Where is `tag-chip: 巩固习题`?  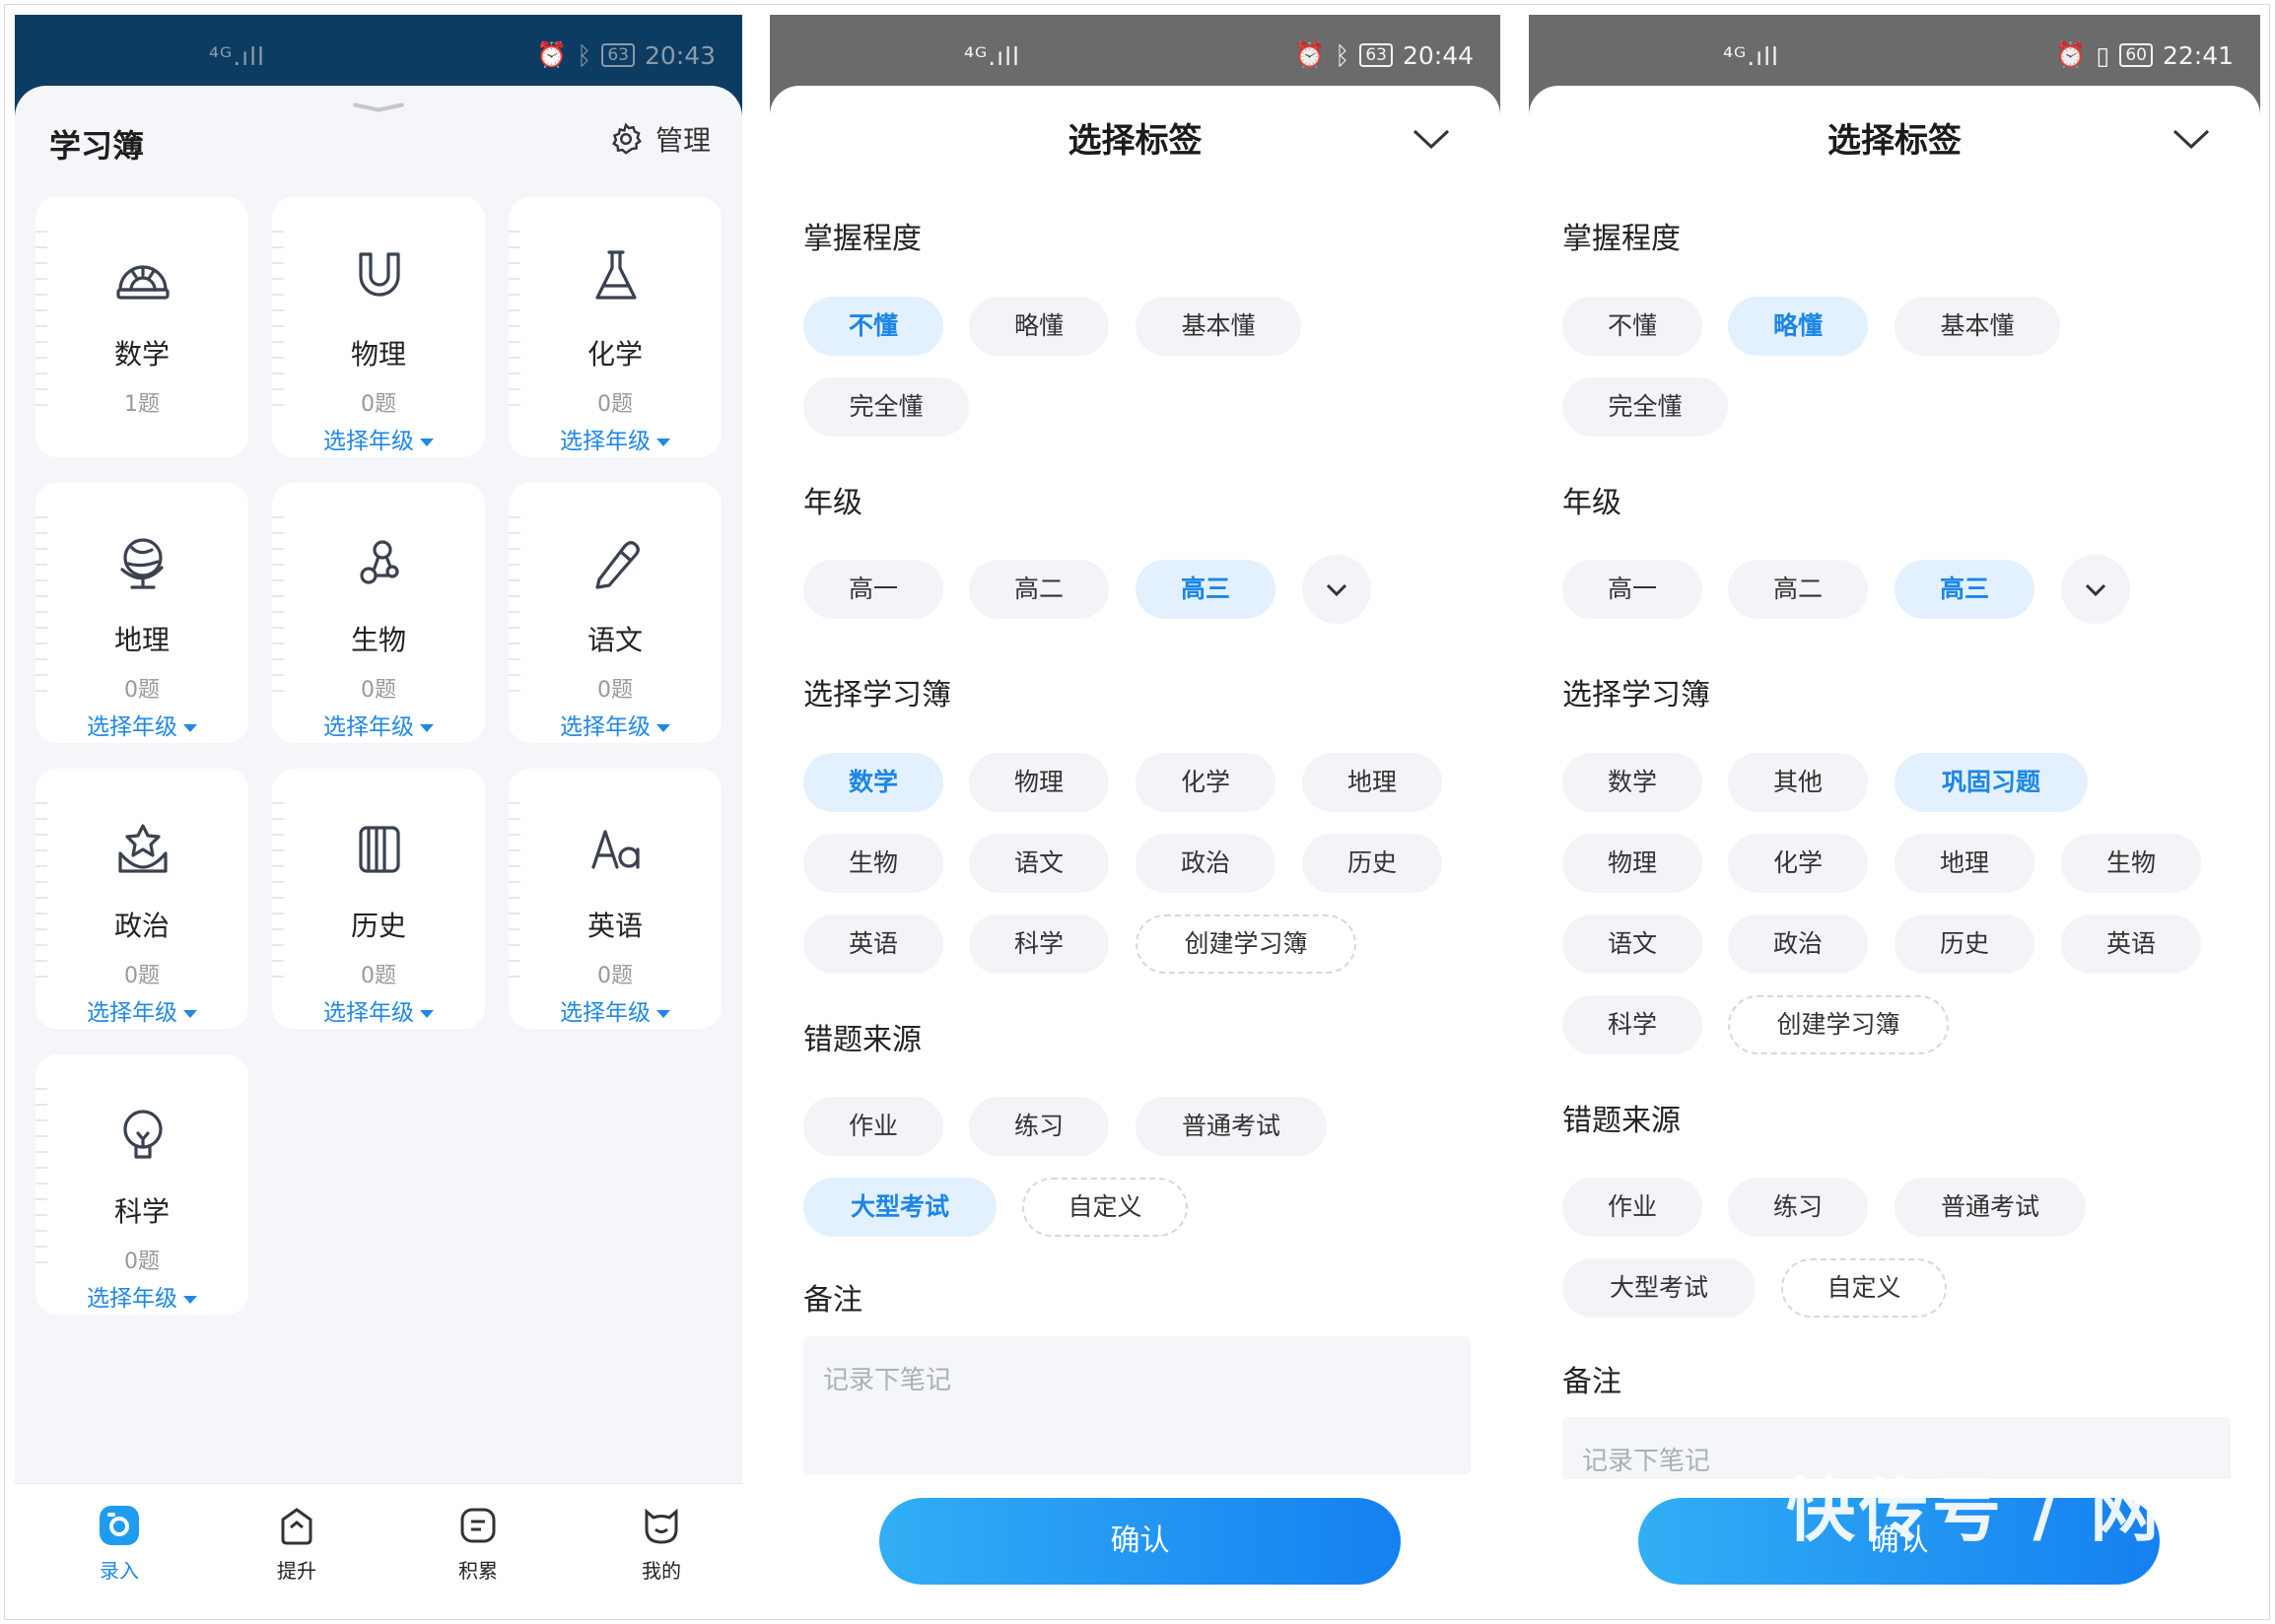 tag-chip: 巩固习题 is located at coordinates (1991, 783).